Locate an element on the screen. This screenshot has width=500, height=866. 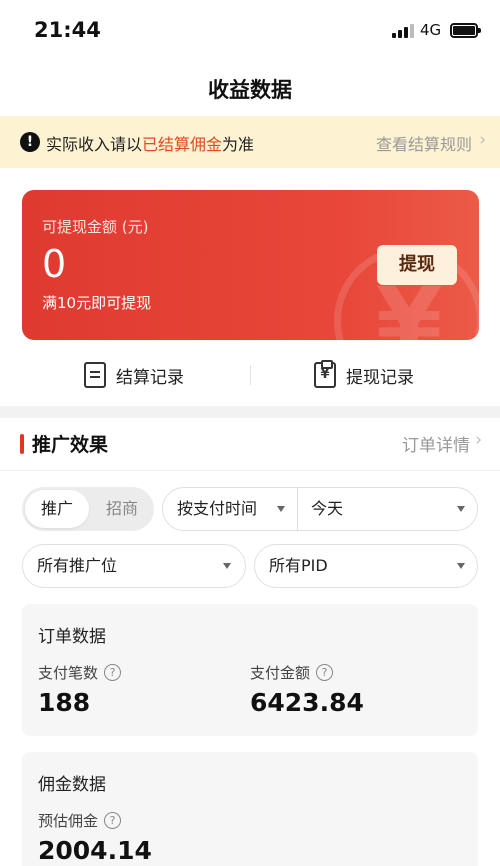
position-filter: 所有推广位 is located at coordinates (134, 566).